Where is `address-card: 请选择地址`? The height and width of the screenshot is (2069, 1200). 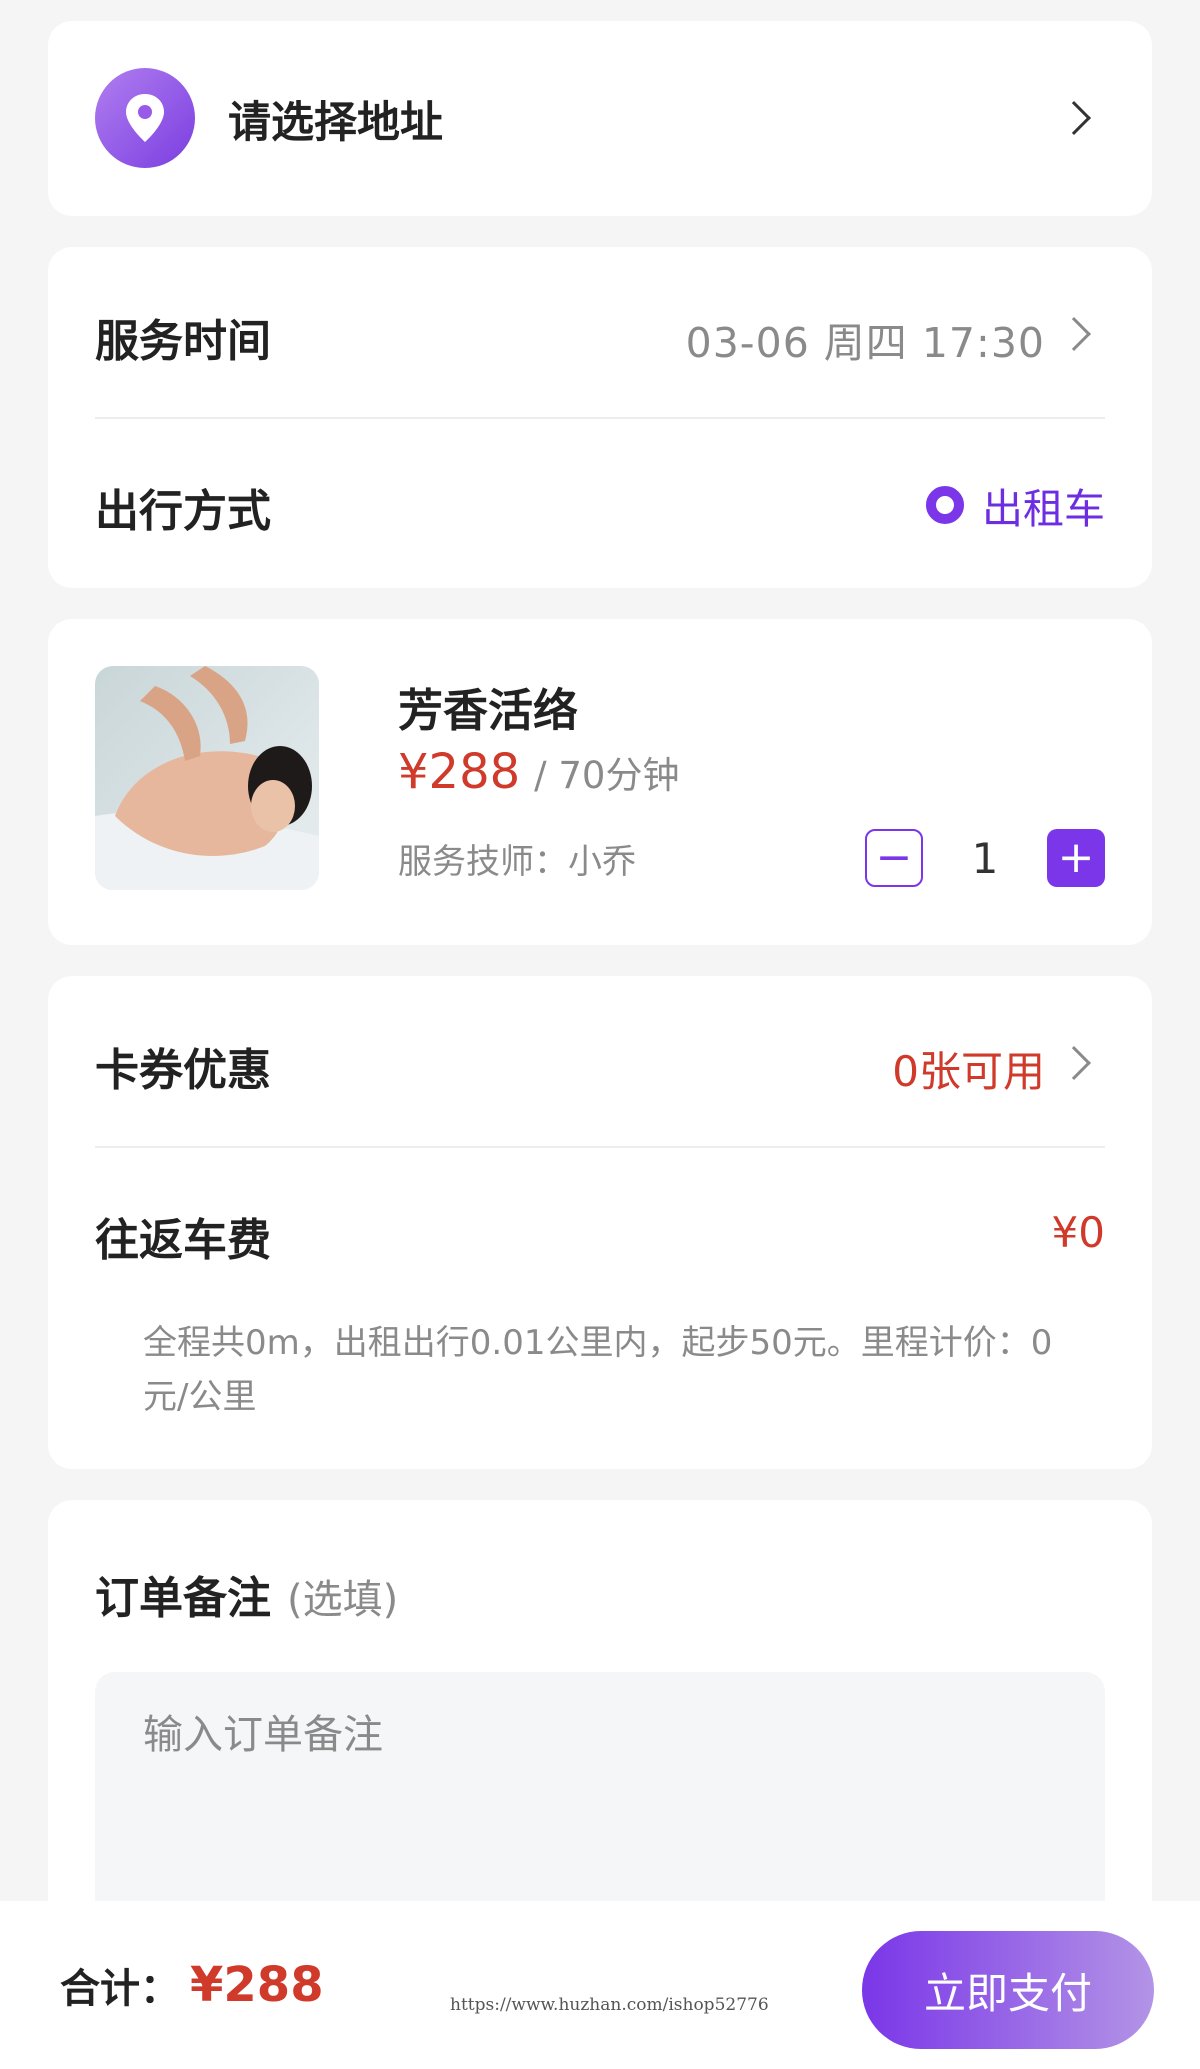
address-card: 请选择地址 is located at coordinates (600, 118).